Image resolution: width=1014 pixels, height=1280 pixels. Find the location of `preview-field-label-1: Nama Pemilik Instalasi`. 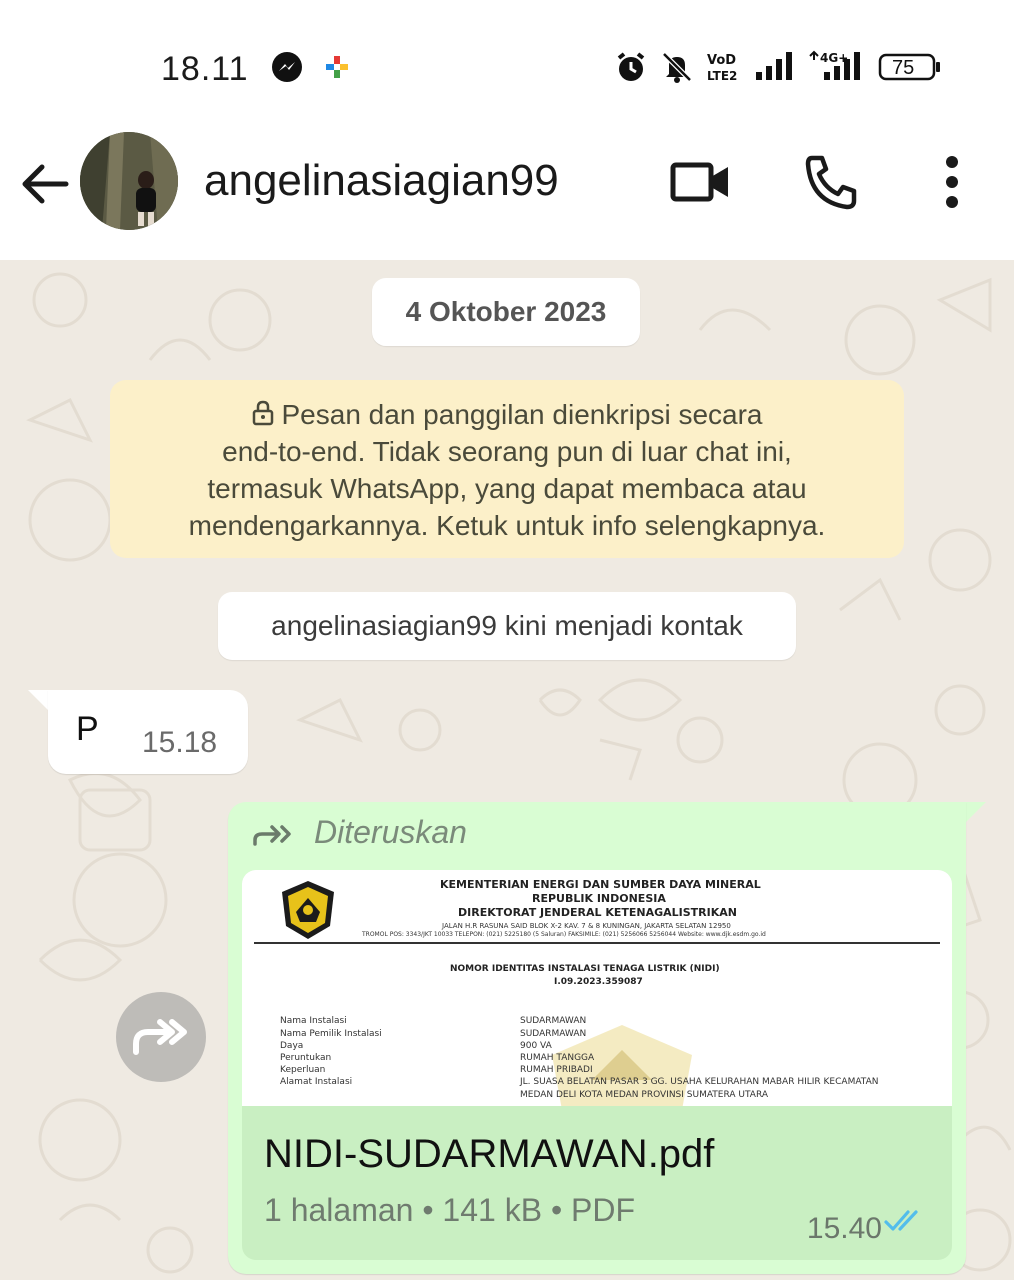

preview-field-label-1: Nama Pemilik Instalasi is located at coordinates (331, 1034).